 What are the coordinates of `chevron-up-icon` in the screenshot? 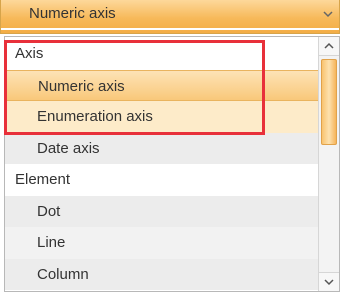 It's located at (329, 45).